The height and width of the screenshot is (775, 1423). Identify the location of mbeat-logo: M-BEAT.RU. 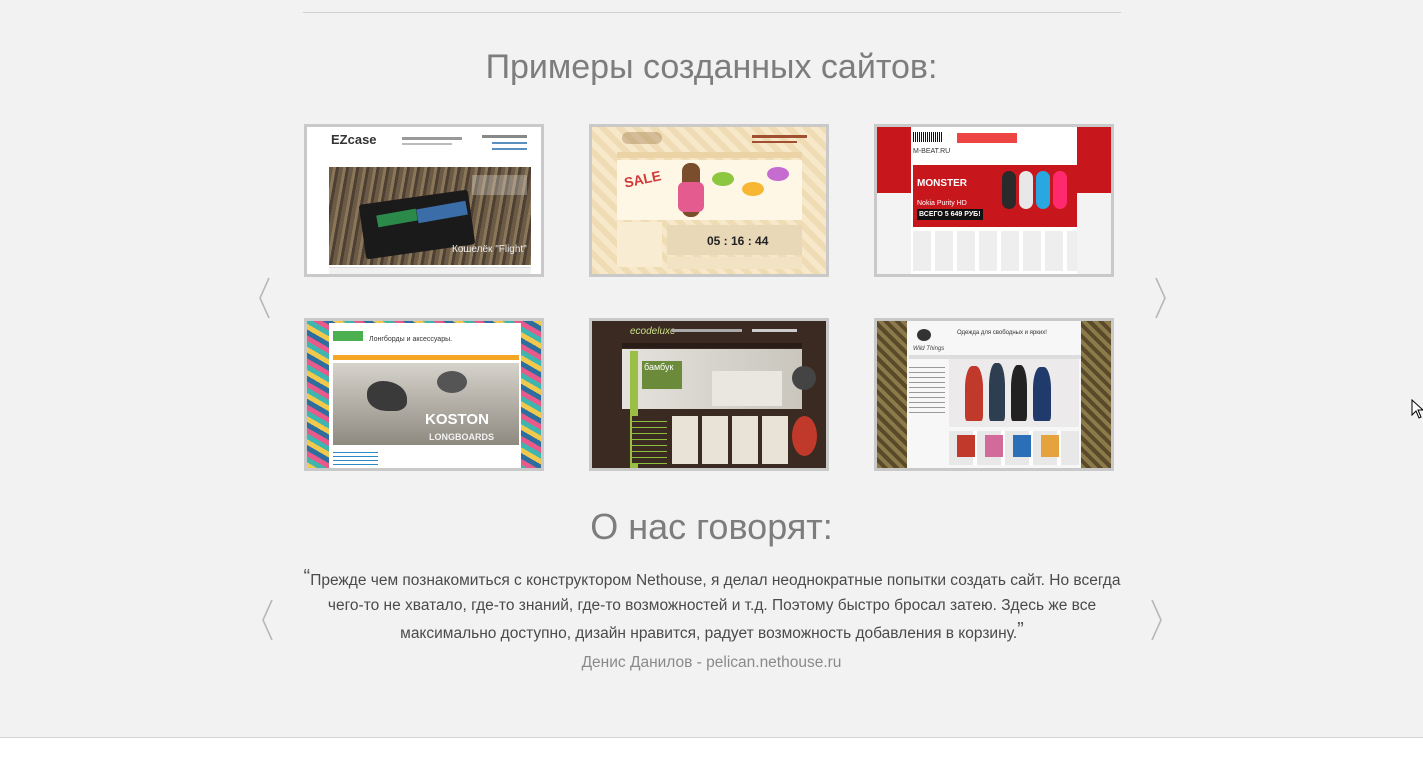
(932, 151).